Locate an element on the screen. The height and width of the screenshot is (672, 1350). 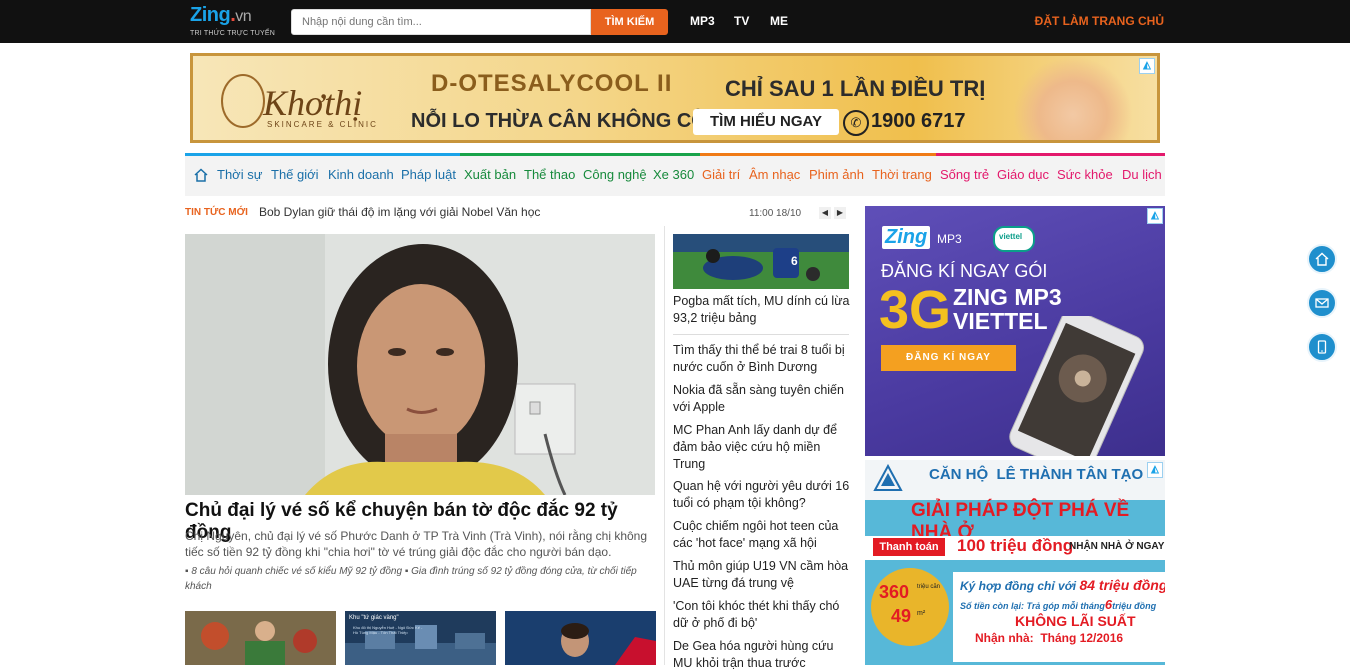
ad-re-line1: Ký hợp đồng chỉ với 84 triệu đồng is located at coordinates (1062, 585).